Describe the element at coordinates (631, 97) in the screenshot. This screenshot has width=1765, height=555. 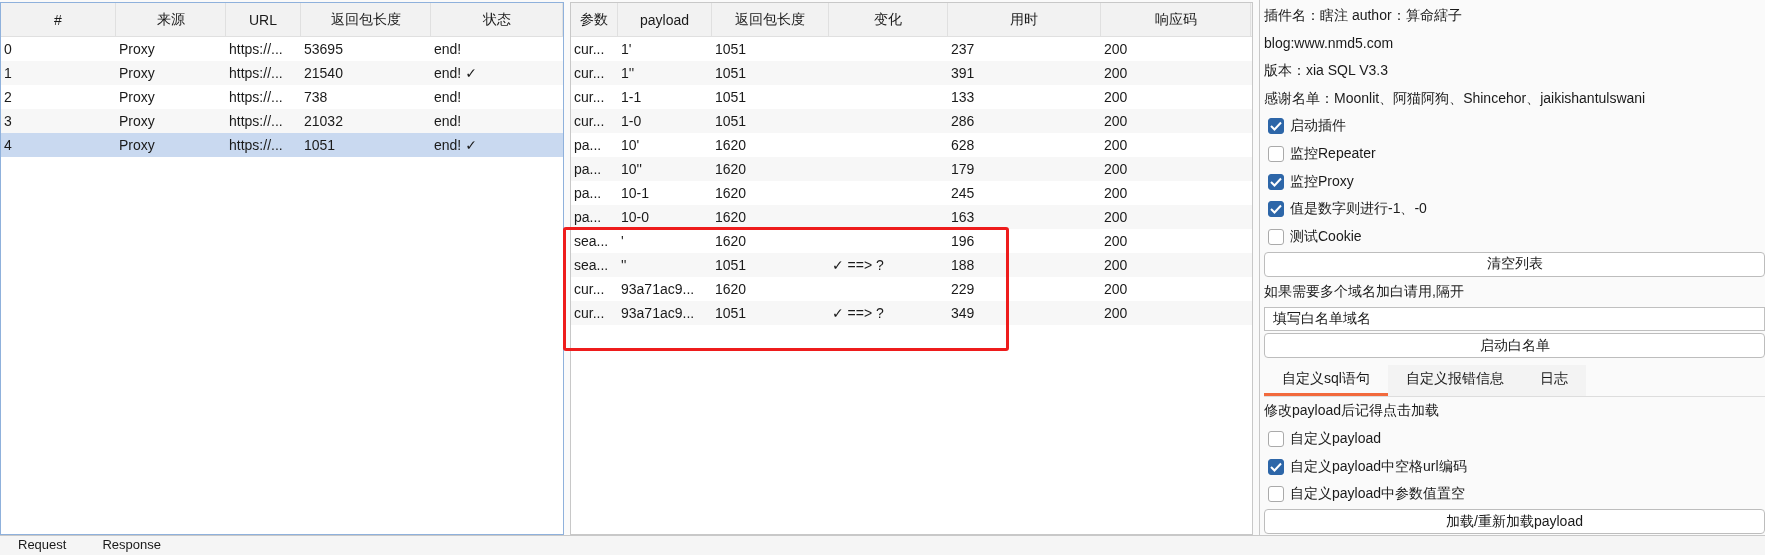
I see `table-cell-text: 1-1` at that location.